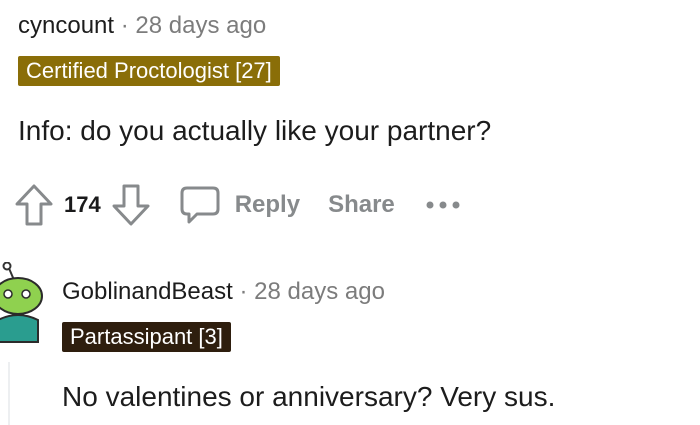 Image resolution: width=700 pixels, height=425 pixels. Describe the element at coordinates (82, 204) in the screenshot. I see `vote-count: 174` at that location.